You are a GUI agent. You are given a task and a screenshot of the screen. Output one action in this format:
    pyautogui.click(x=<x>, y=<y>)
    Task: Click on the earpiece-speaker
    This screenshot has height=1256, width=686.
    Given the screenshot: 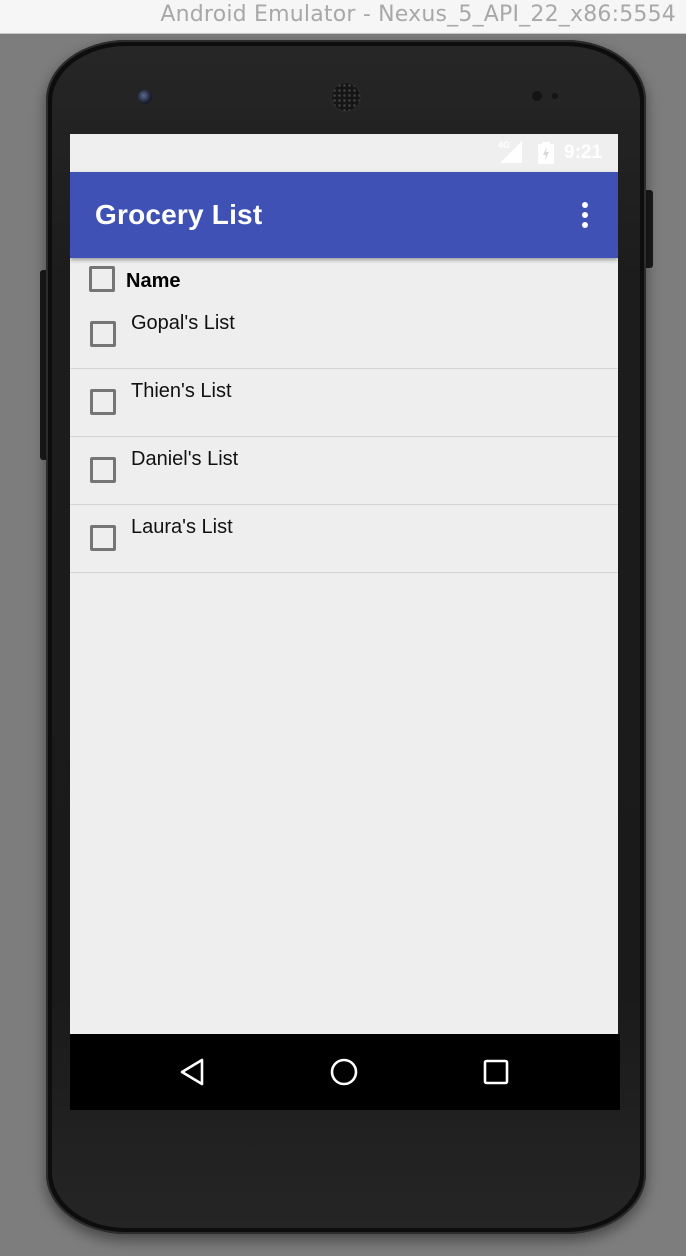 What is the action you would take?
    pyautogui.click(x=346, y=97)
    